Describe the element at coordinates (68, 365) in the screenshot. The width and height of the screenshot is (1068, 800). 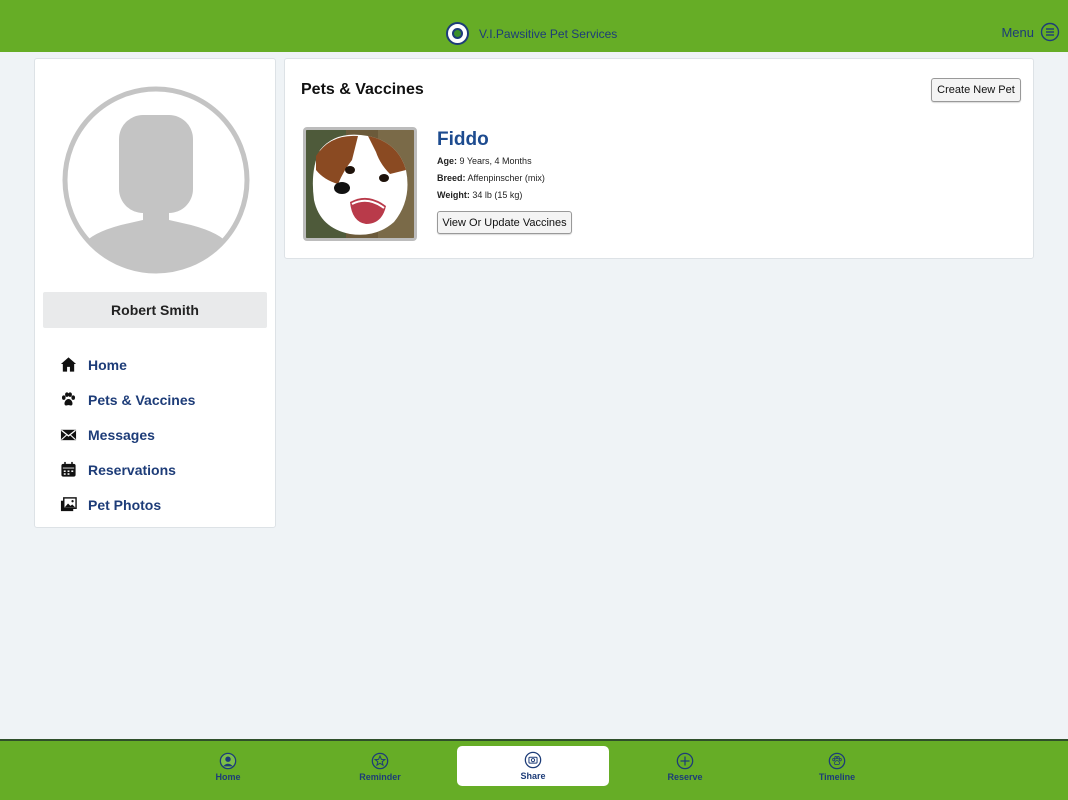
I see `home-icon` at that location.